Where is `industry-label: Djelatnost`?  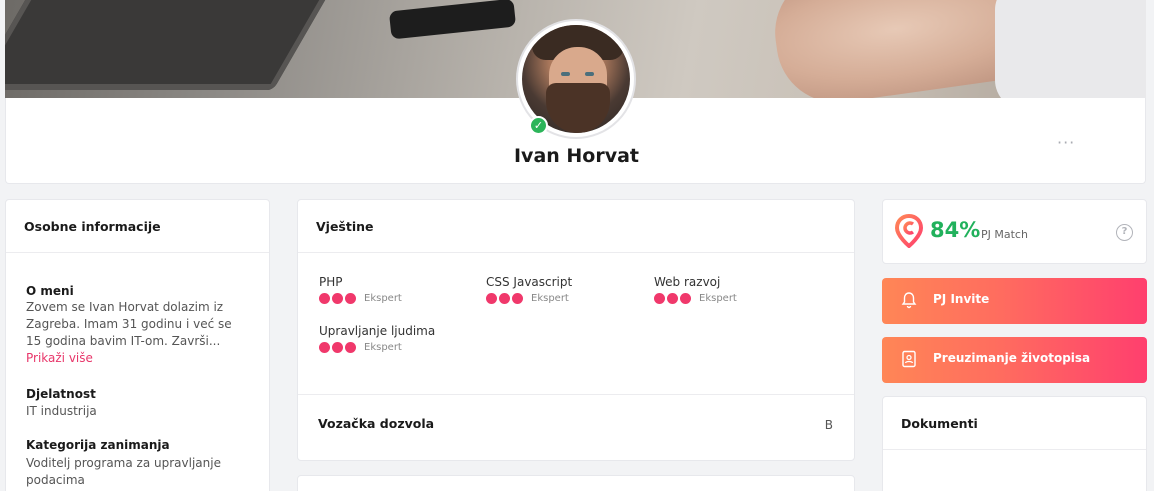 industry-label: Djelatnost is located at coordinates (61, 394).